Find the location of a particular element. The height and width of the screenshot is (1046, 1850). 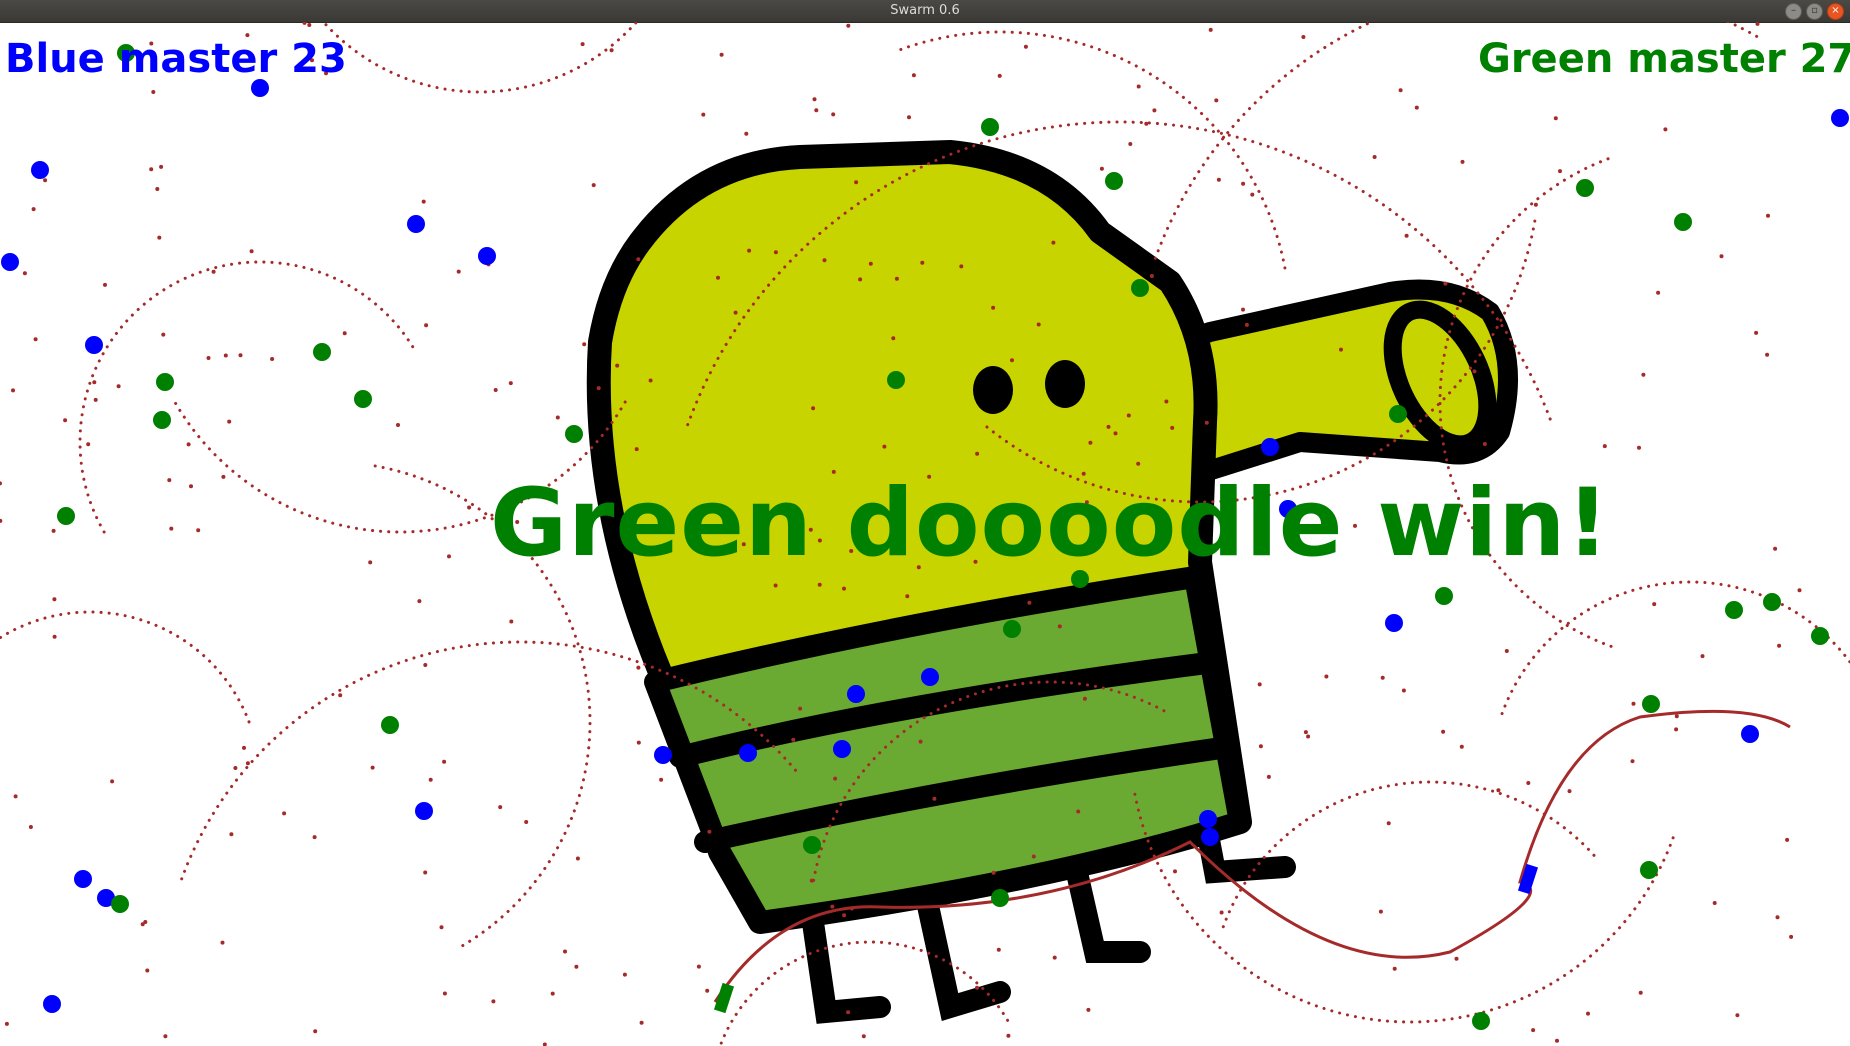

window-title: Swarm 0.6 is located at coordinates (925, 10).